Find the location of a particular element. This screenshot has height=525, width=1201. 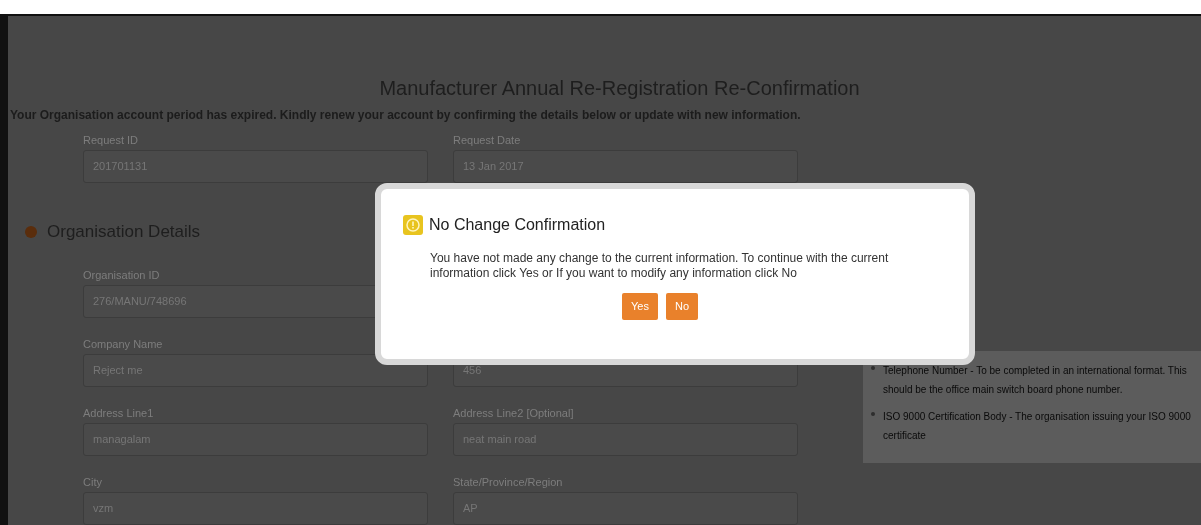

dialog-message: You have not made any change to the current information. To continue with the current information click Yes or If you want to modify any information click No is located at coordinates (660, 266).